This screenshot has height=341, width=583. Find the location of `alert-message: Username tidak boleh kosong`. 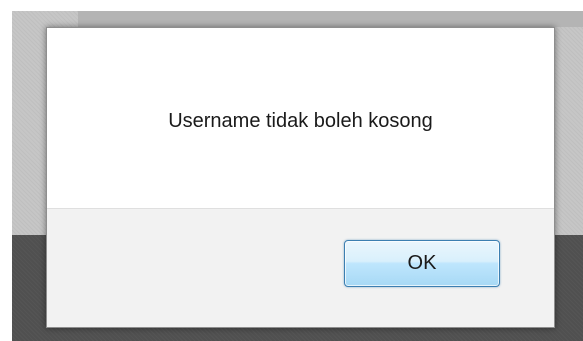

alert-message: Username tidak boleh kosong is located at coordinates (300, 121).